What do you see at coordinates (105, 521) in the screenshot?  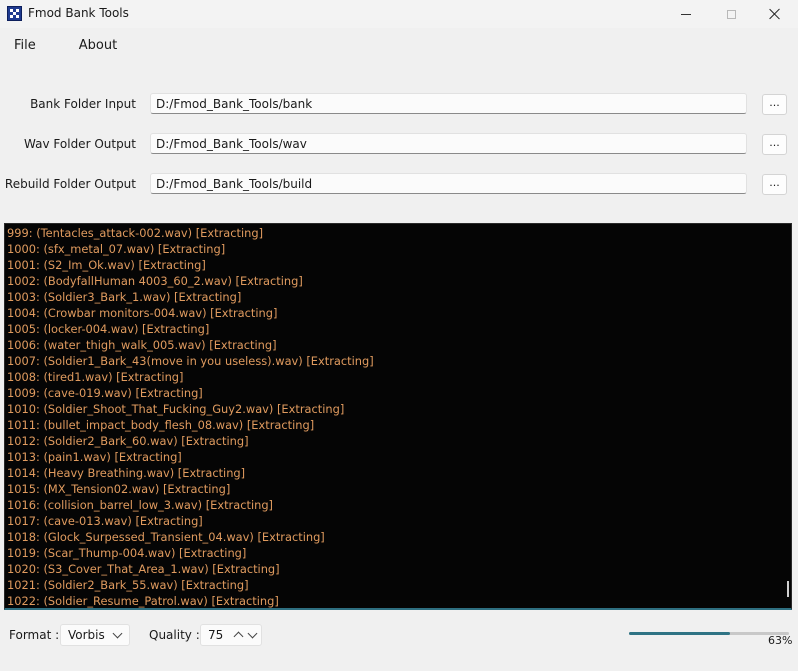 I see `log-line: 1017: (cave-013.wav) [Extracting]` at bounding box center [105, 521].